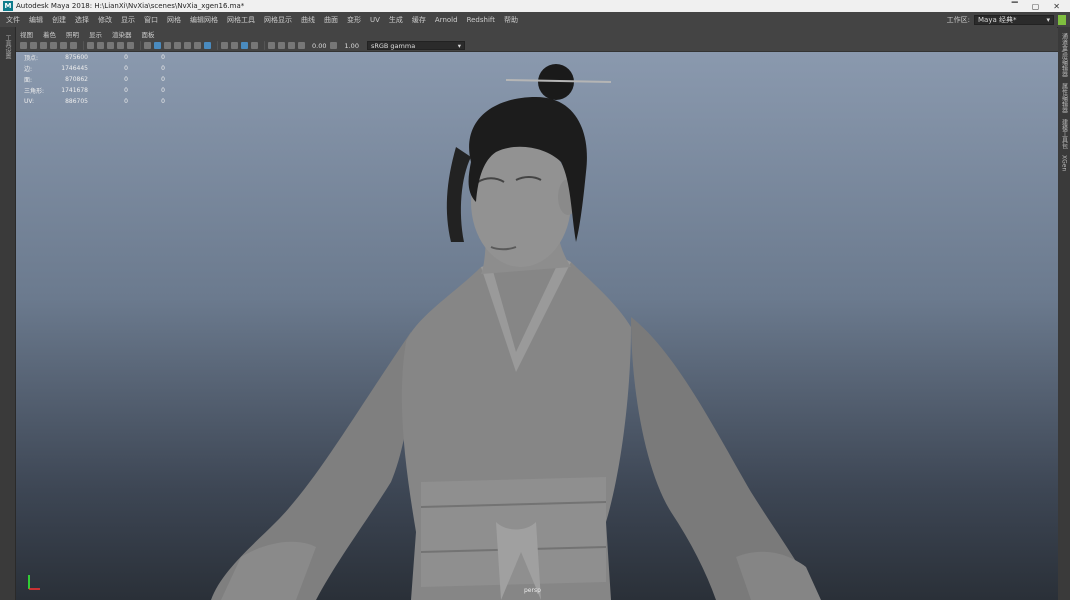 This screenshot has height=600, width=1070. Describe the element at coordinates (157, 45) in the screenshot. I see `smooth-shade-icon` at that location.